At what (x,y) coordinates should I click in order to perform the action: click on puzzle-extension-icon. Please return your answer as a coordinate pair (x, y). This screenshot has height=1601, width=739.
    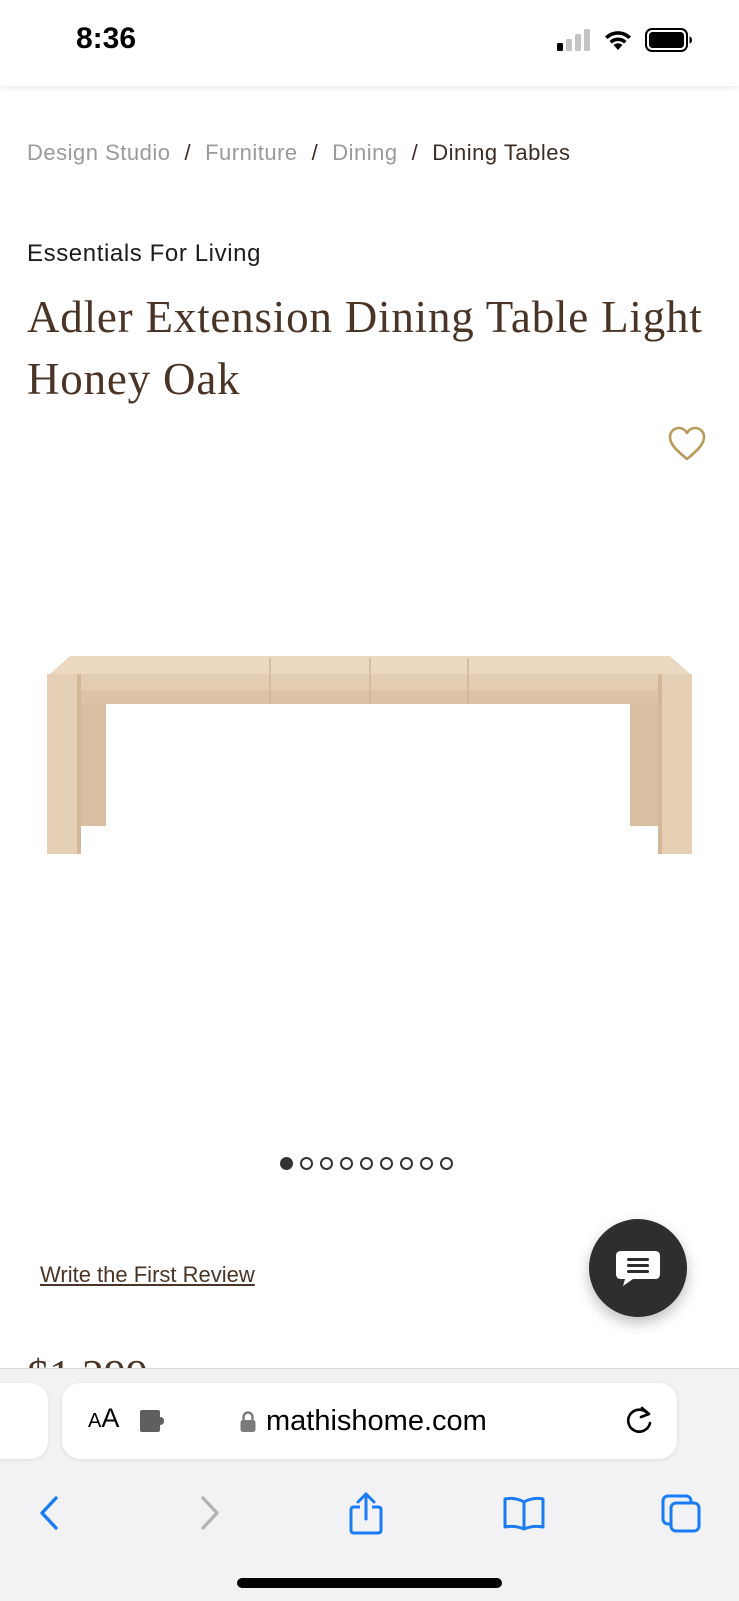
    Looking at the image, I should click on (152, 1421).